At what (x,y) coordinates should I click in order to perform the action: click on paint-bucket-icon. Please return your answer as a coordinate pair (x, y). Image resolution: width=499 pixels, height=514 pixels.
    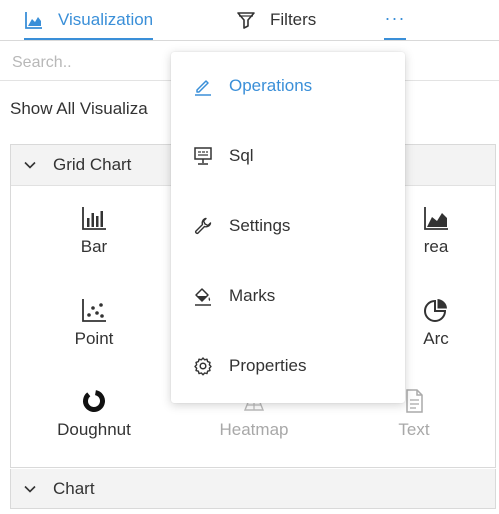
    Looking at the image, I should click on (203, 297).